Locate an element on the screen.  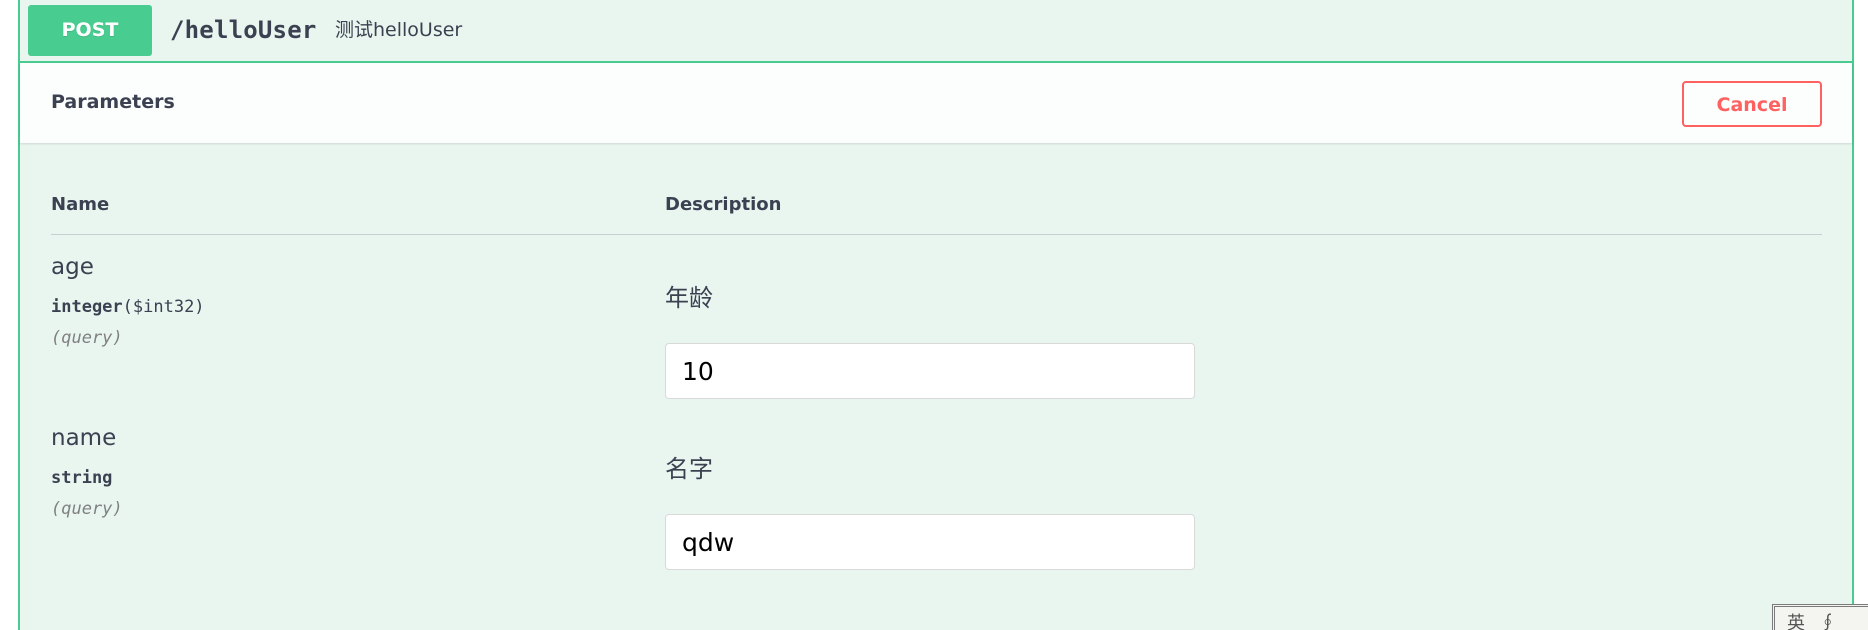
param-type-value: string is located at coordinates (82, 478).